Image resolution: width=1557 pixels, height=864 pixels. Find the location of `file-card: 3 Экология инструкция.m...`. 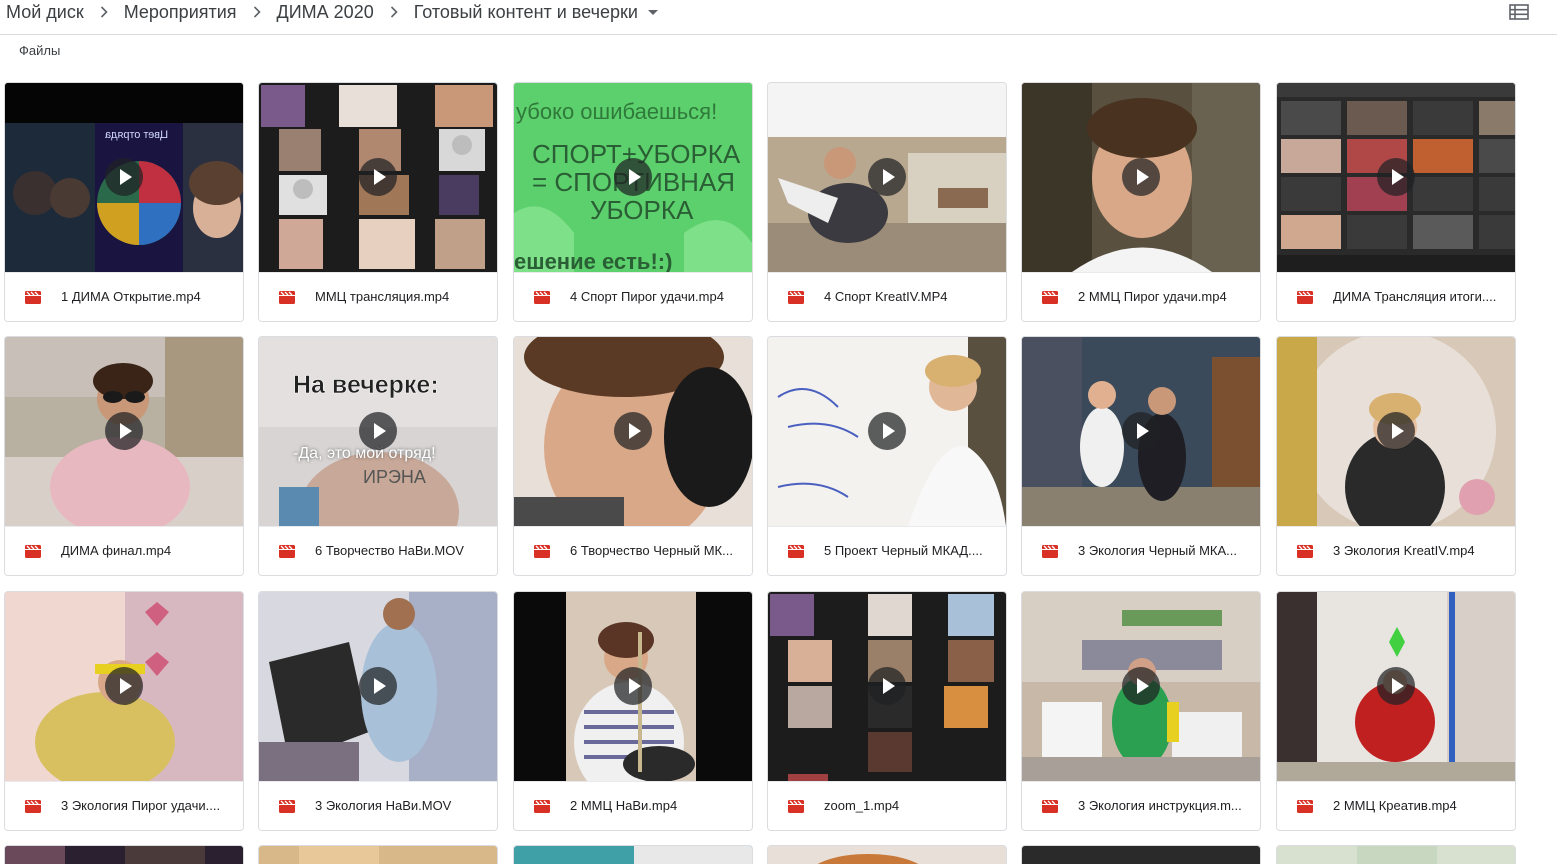

file-card: 3 Экология инструкция.m... is located at coordinates (1141, 711).